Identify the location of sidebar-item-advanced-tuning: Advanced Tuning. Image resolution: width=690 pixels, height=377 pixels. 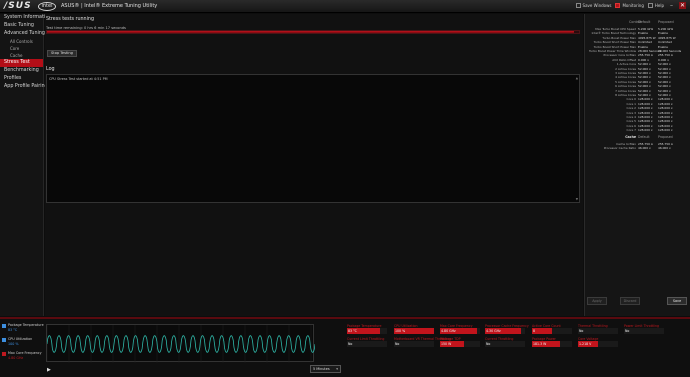
(22, 34).